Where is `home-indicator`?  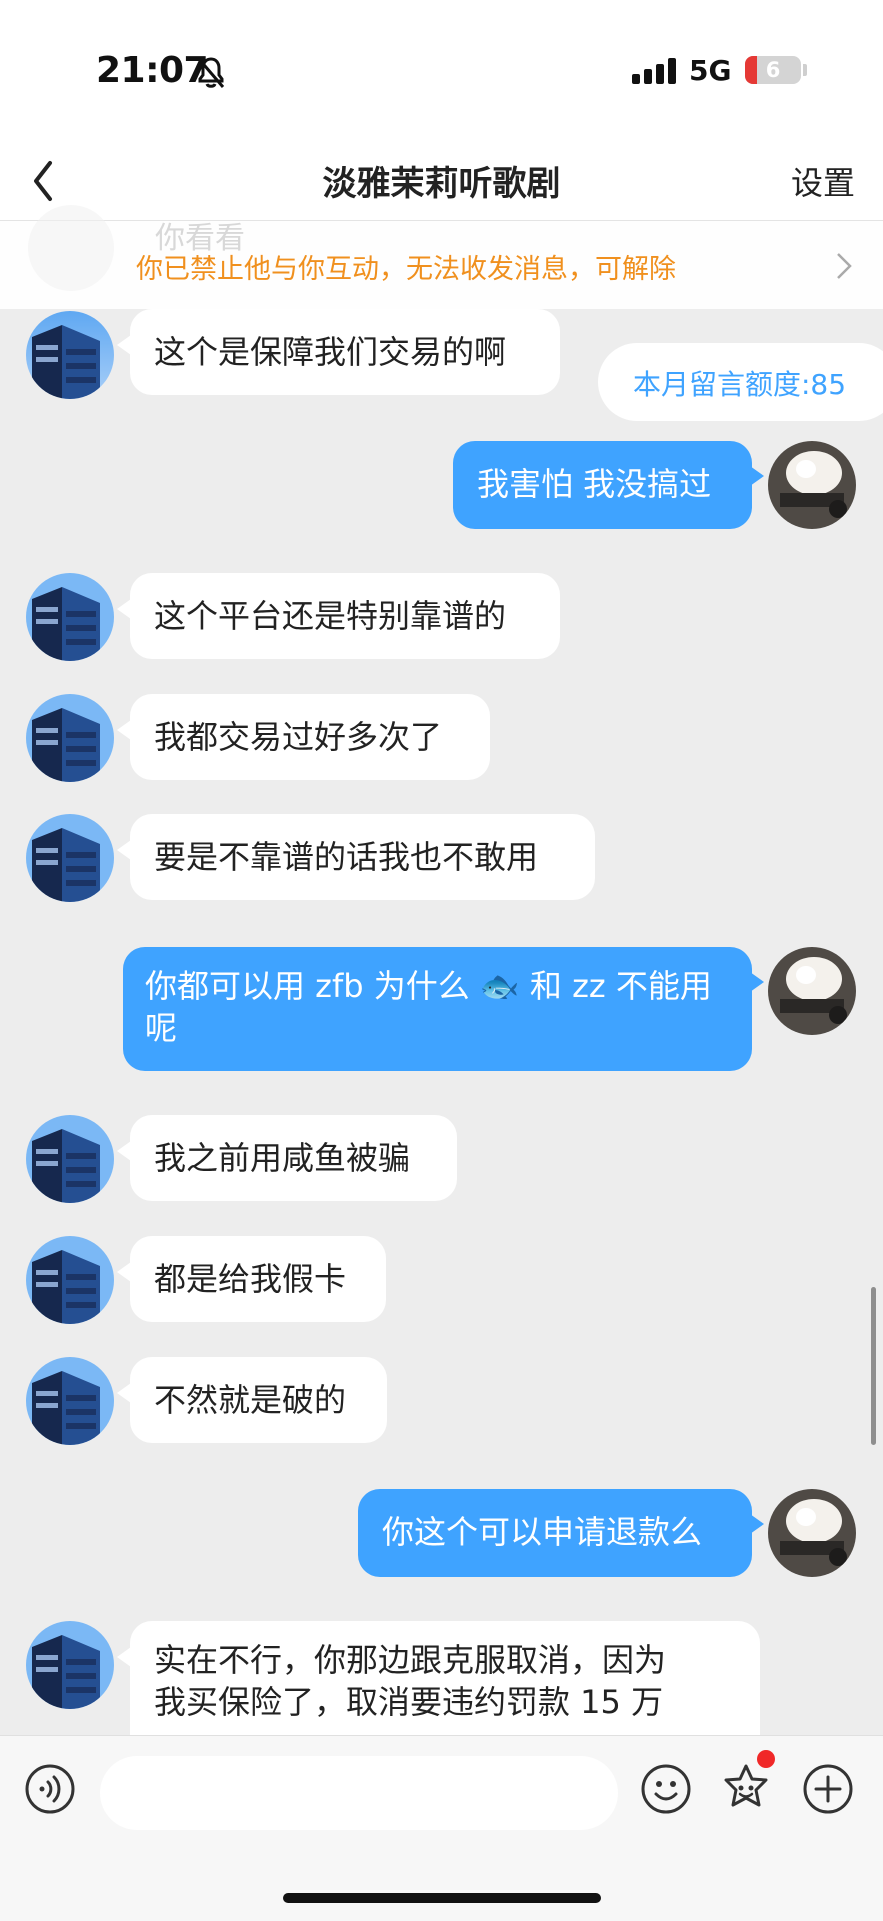 home-indicator is located at coordinates (442, 1898).